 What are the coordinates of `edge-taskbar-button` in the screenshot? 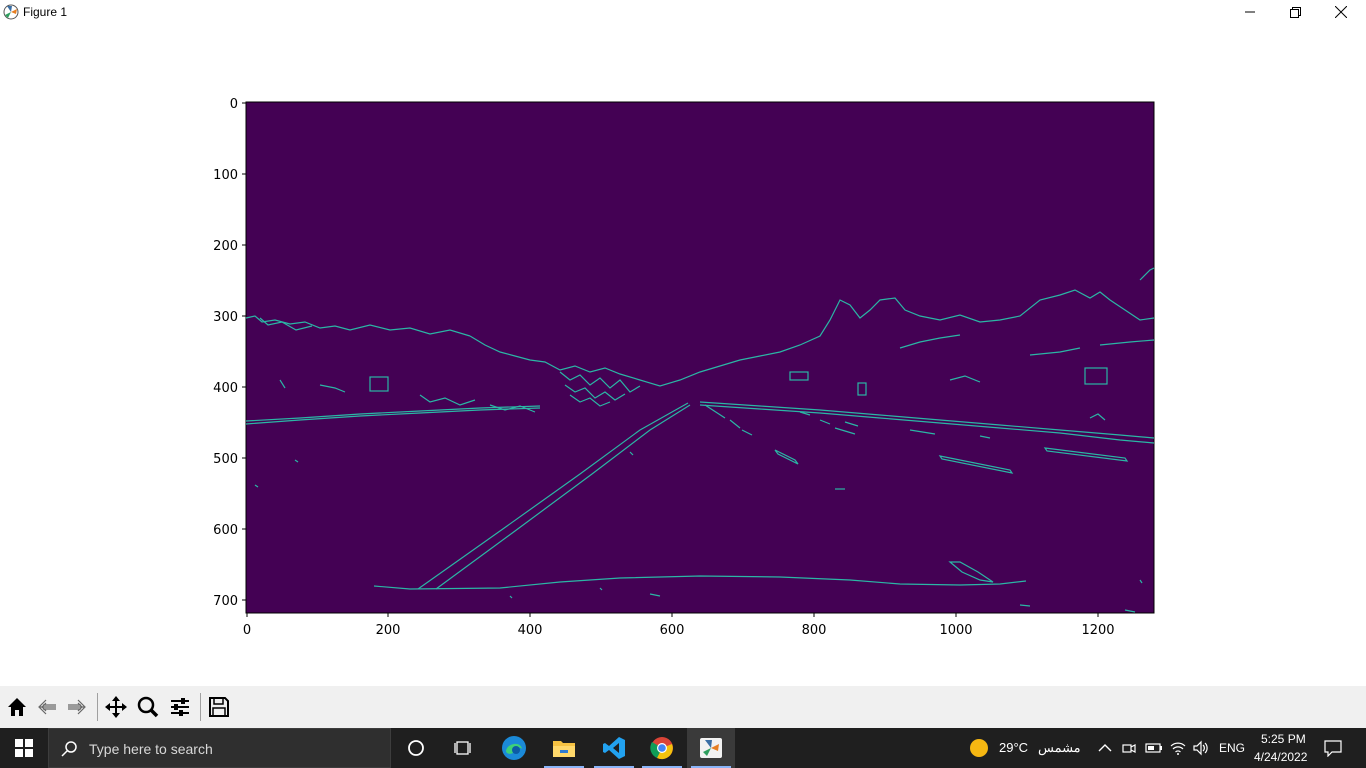 It's located at (514, 748).